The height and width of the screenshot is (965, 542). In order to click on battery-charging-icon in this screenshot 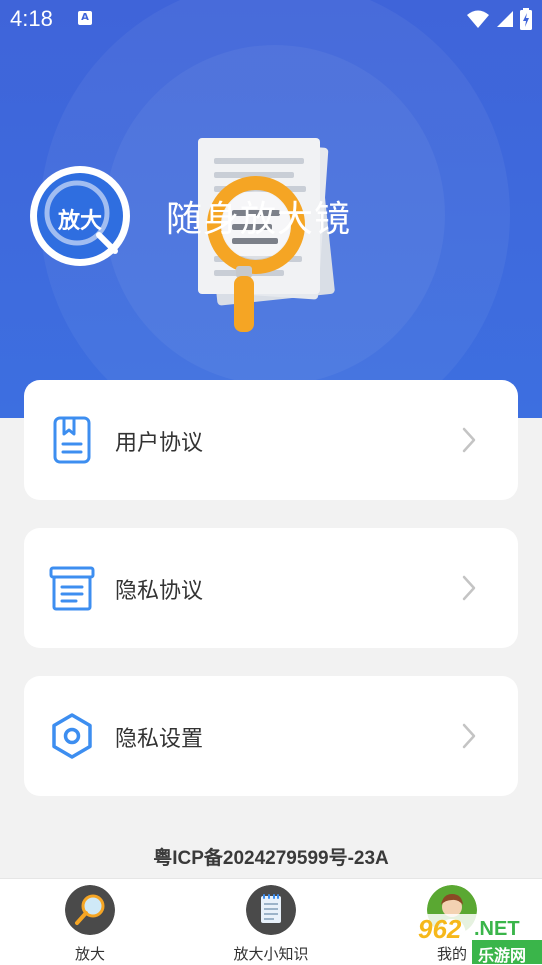, I will do `click(526, 19)`.